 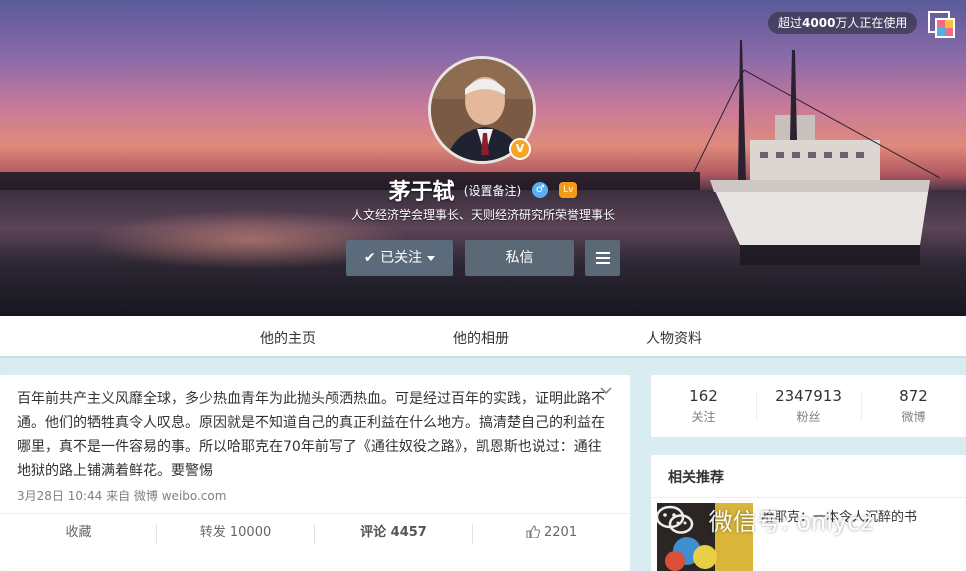 I want to click on profile-nav: 他的主页 他的相册 人物资料, so click(x=483, y=337).